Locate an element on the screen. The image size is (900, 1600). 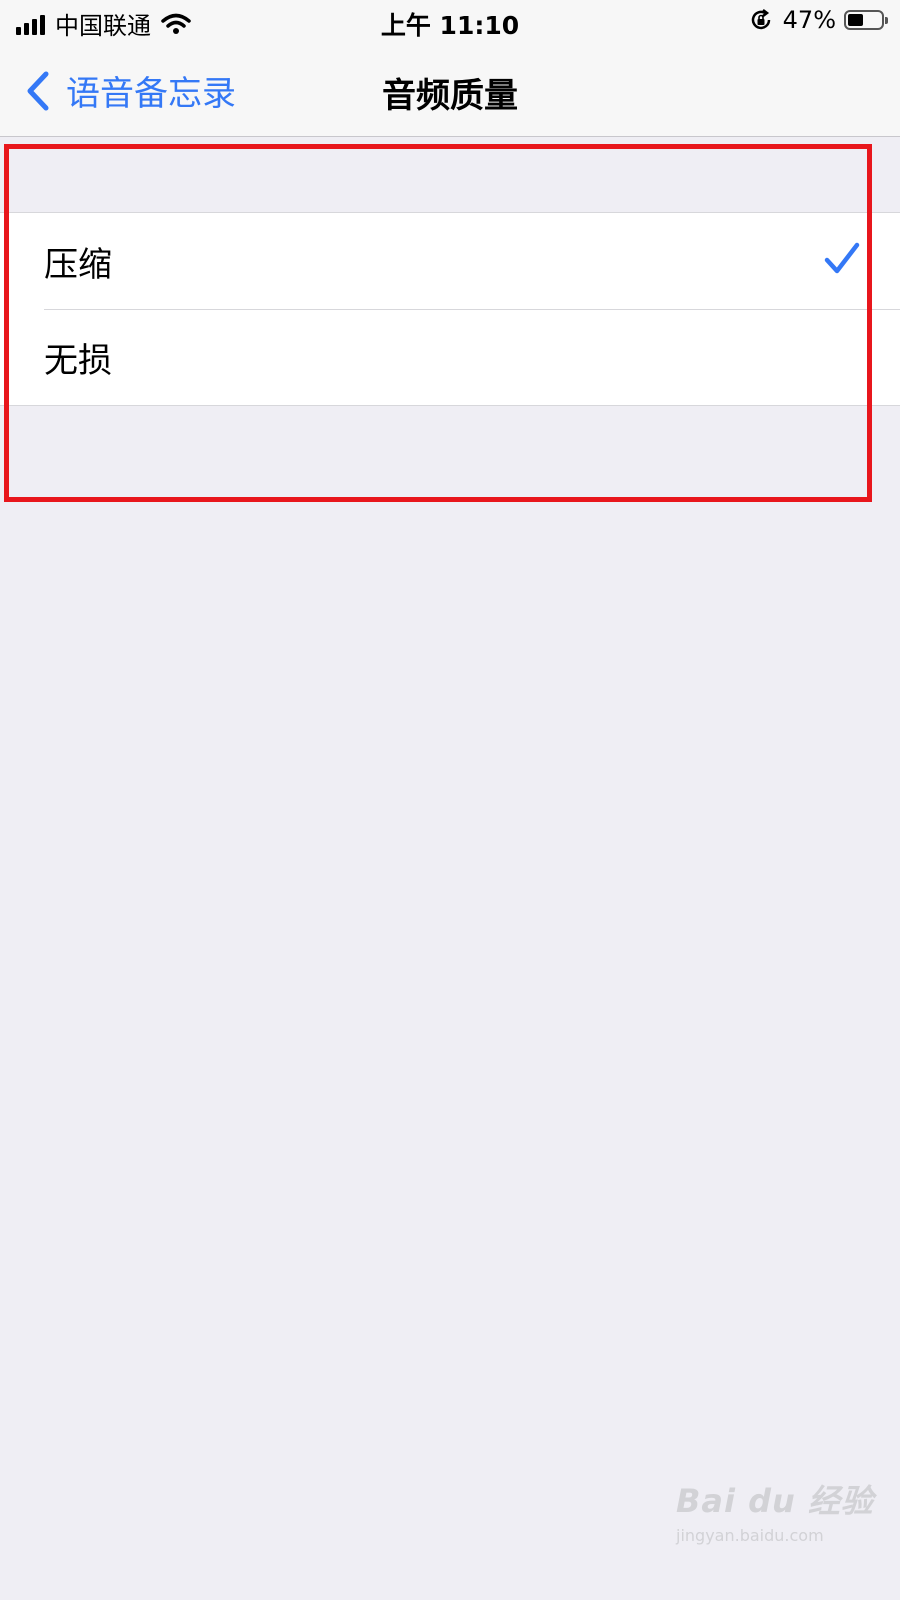
watermark-url: jingyan.baidu.com is located at coordinates (750, 1535).